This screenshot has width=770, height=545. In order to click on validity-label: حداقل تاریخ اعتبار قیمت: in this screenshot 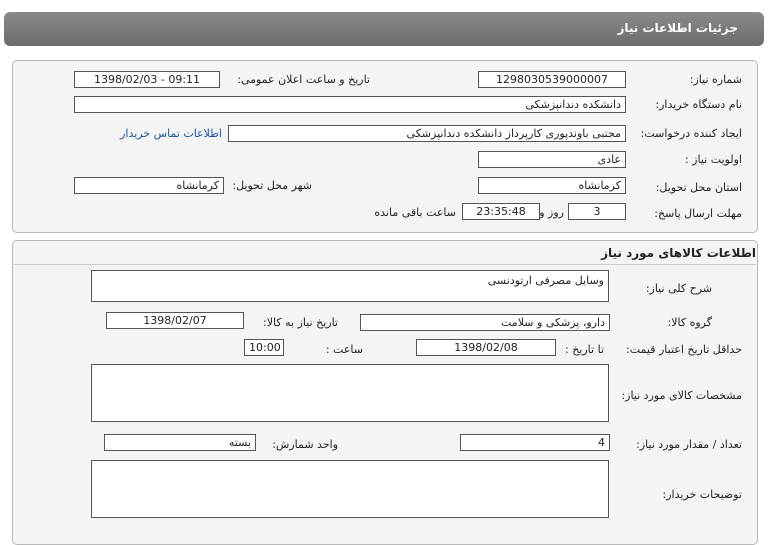, I will do `click(684, 349)`.